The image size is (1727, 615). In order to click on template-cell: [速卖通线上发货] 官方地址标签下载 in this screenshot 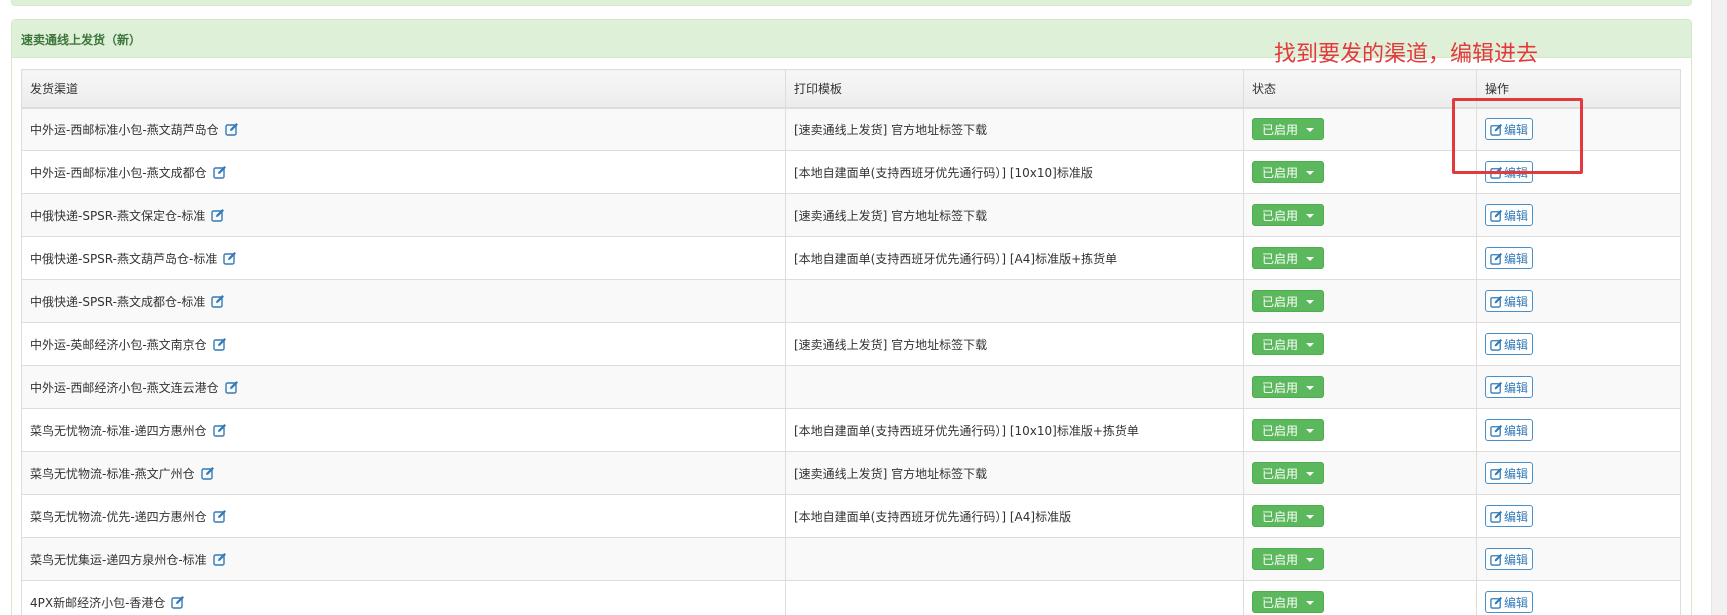, I will do `click(1014, 344)`.